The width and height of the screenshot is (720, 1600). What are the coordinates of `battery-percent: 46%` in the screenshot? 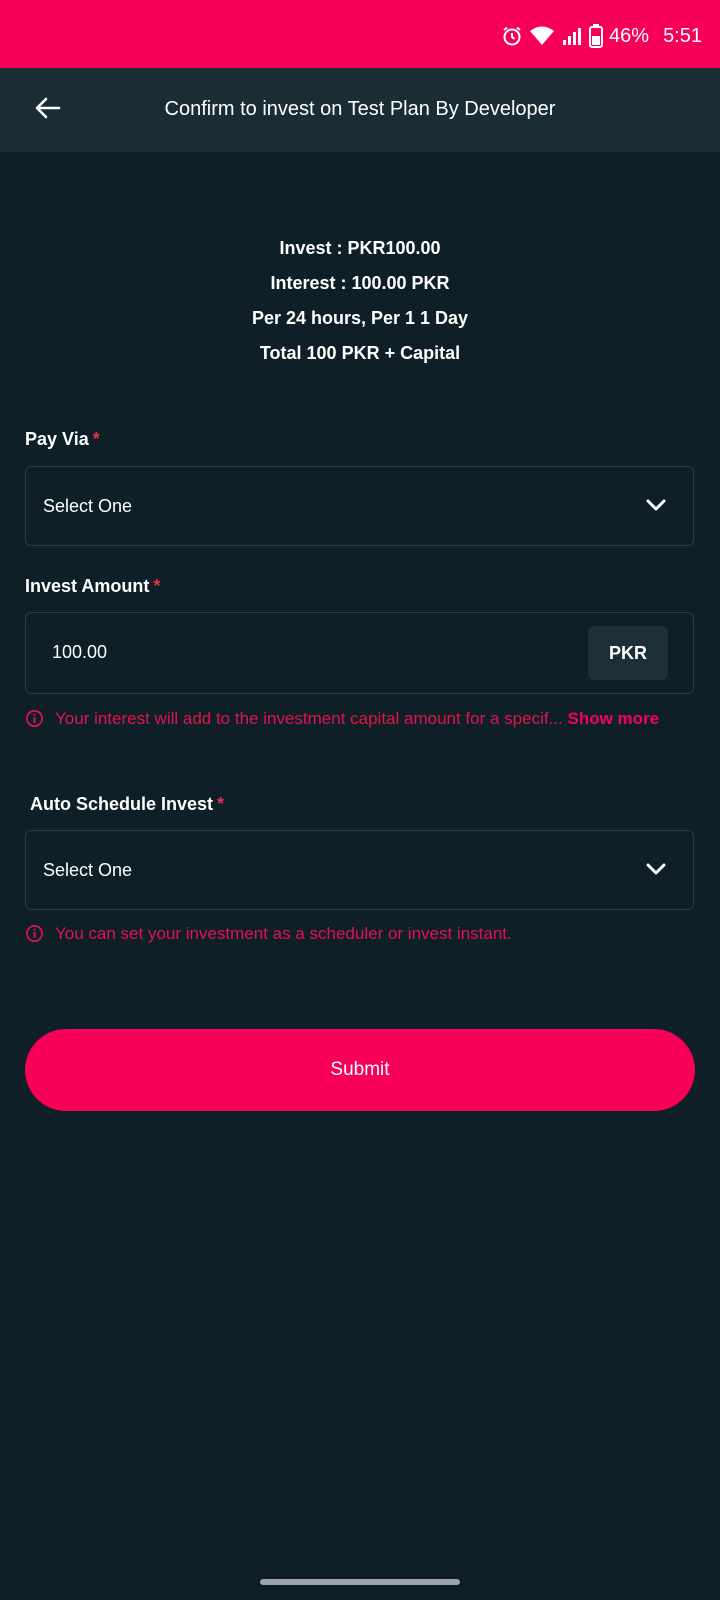 It's located at (629, 35).